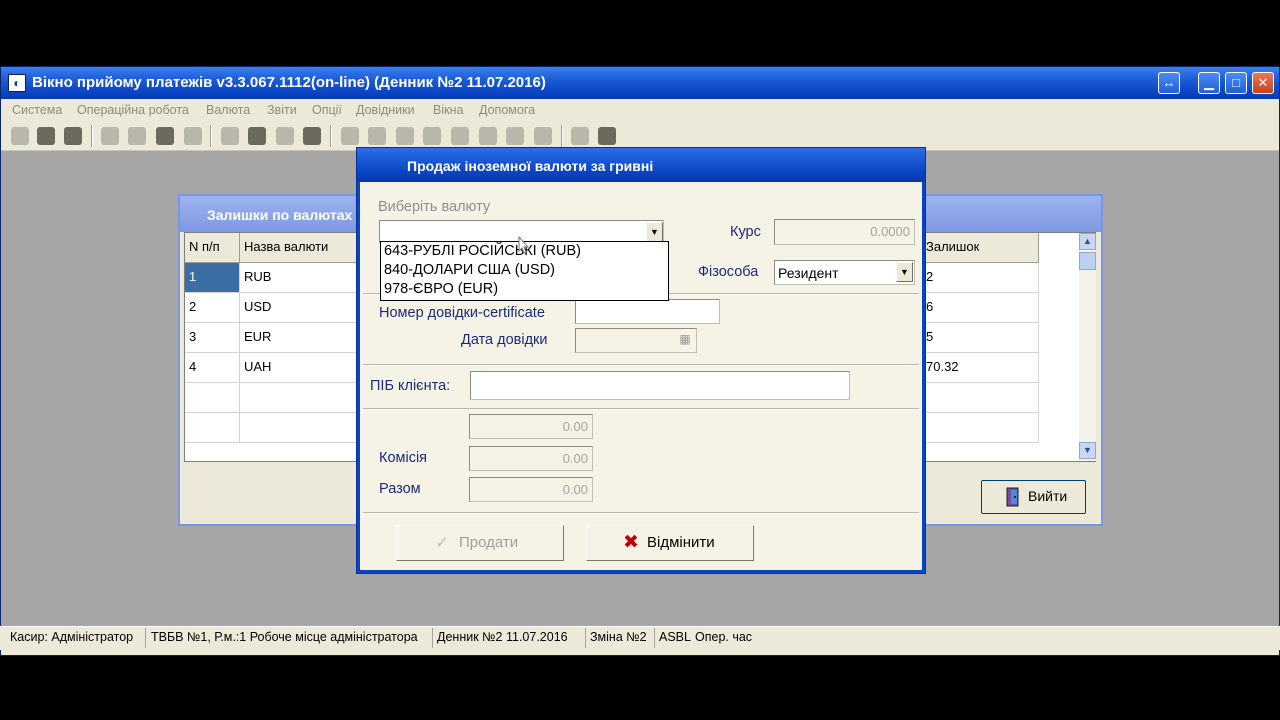  I want to click on menu-bar, so click(640, 110).